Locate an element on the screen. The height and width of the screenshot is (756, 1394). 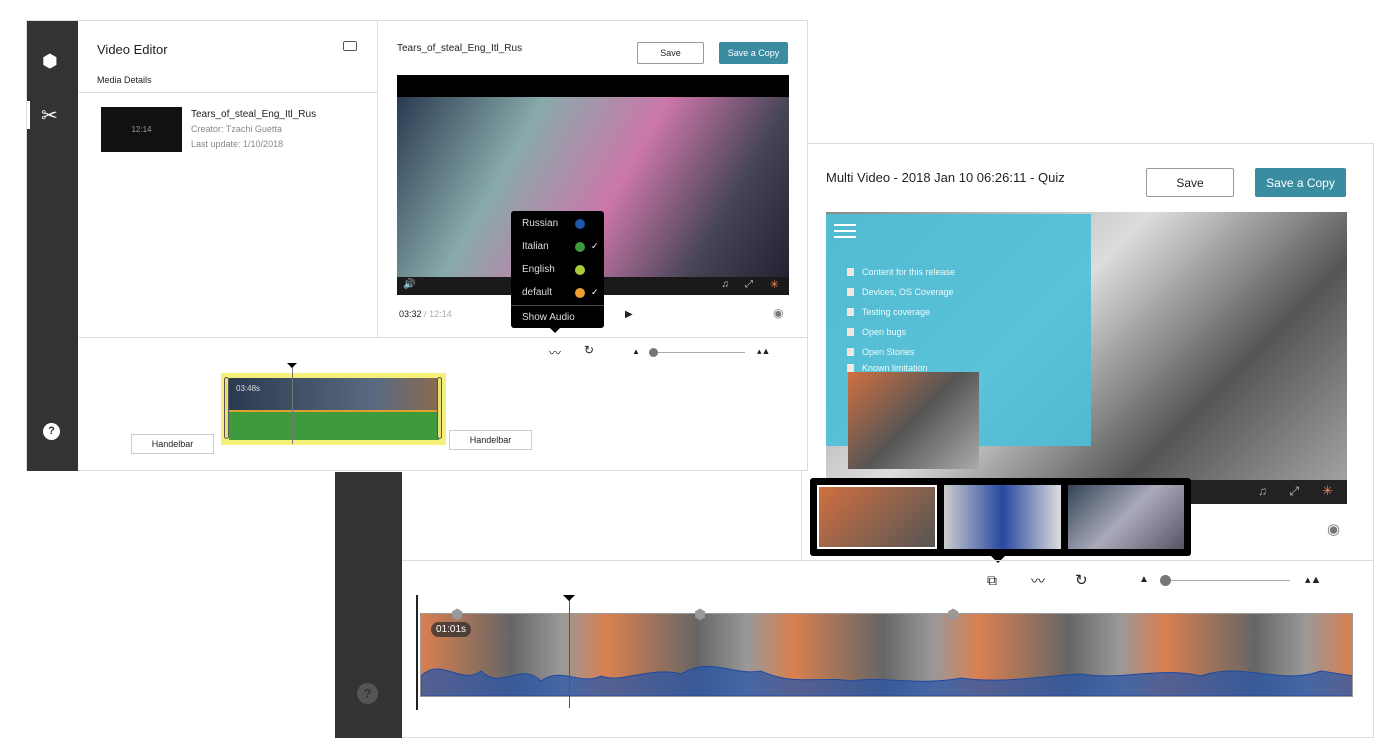
audio-option-russian: Russian is located at coordinates (557, 223).